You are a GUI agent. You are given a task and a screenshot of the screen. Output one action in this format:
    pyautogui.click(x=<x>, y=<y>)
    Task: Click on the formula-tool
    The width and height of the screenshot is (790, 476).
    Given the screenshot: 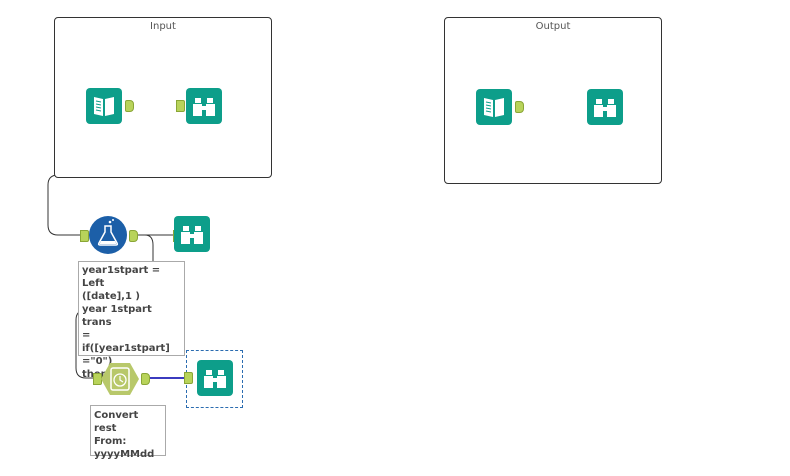 What is the action you would take?
    pyautogui.click(x=108, y=235)
    